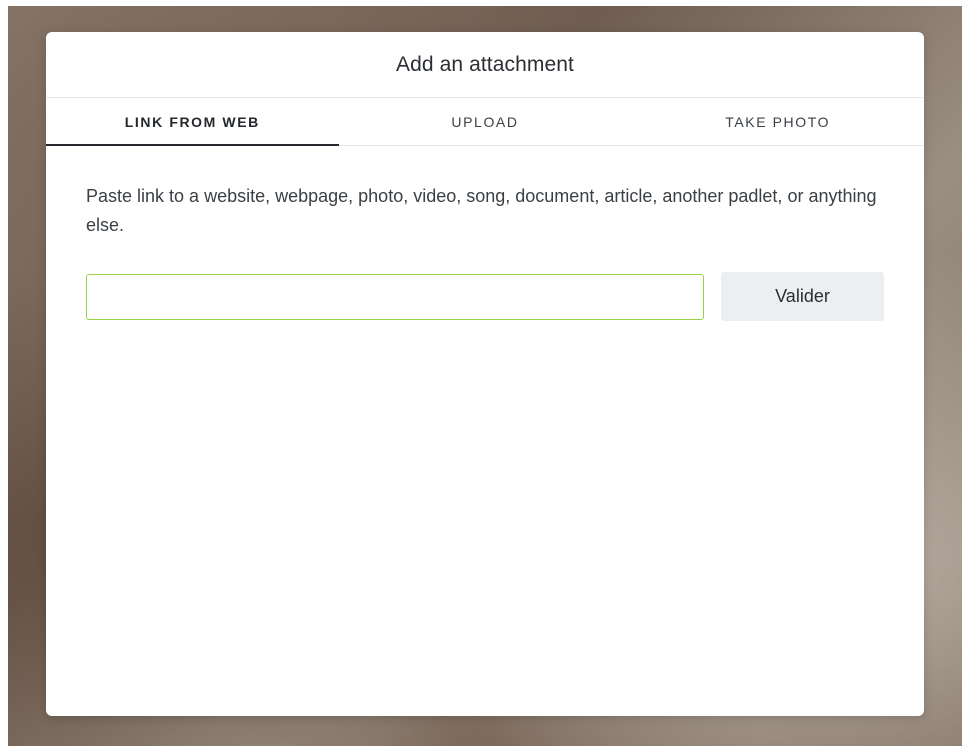 The image size is (962, 746). I want to click on tab-take-photo: TAKE PHOTO, so click(777, 121).